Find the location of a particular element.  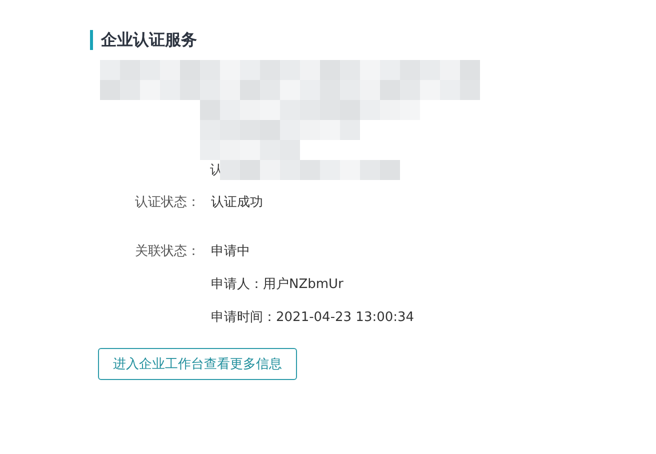

detail-text: 申请人：用户NZbmUr is located at coordinates (277, 284).